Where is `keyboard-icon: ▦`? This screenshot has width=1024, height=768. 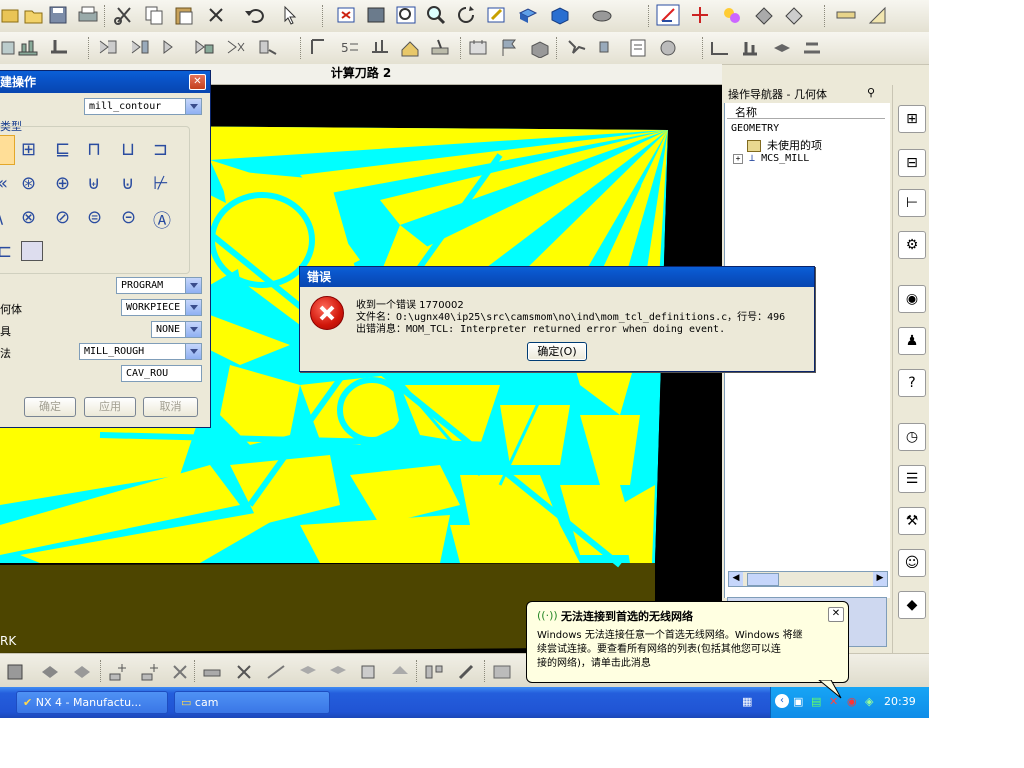
keyboard-icon: ▦ is located at coordinates (747, 701).